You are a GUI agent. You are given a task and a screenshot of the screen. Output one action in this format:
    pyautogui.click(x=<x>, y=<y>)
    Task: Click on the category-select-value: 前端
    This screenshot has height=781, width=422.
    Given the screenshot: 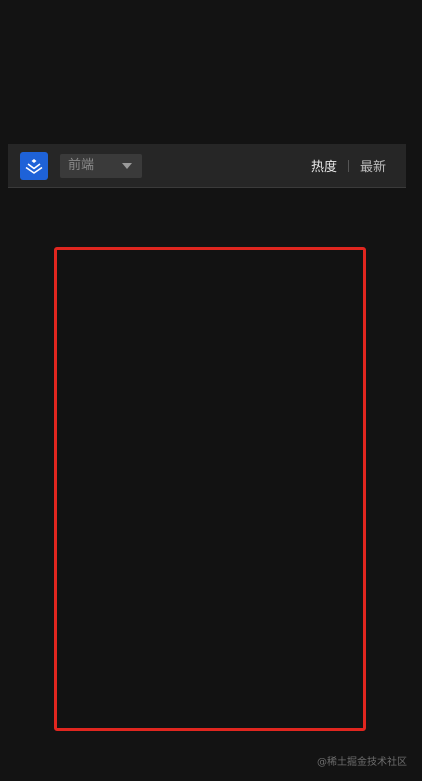 What is the action you would take?
    pyautogui.click(x=81, y=165)
    